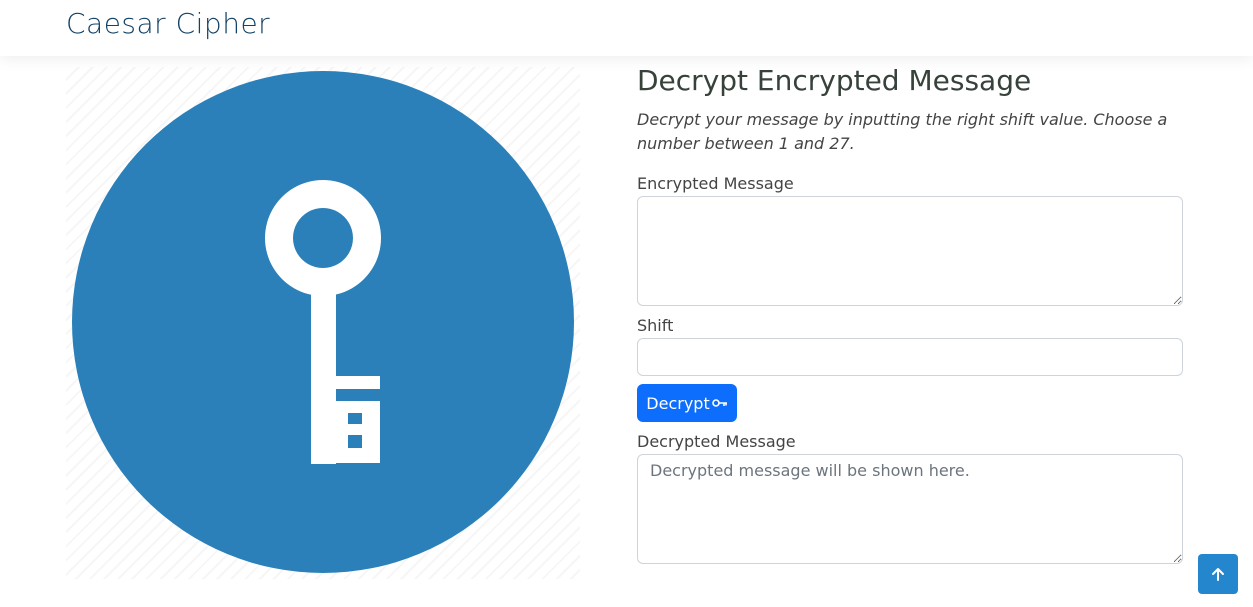 Image resolution: width=1253 pixels, height=607 pixels. What do you see at coordinates (715, 183) in the screenshot?
I see `encrypted-message-label: Encrypted Message` at bounding box center [715, 183].